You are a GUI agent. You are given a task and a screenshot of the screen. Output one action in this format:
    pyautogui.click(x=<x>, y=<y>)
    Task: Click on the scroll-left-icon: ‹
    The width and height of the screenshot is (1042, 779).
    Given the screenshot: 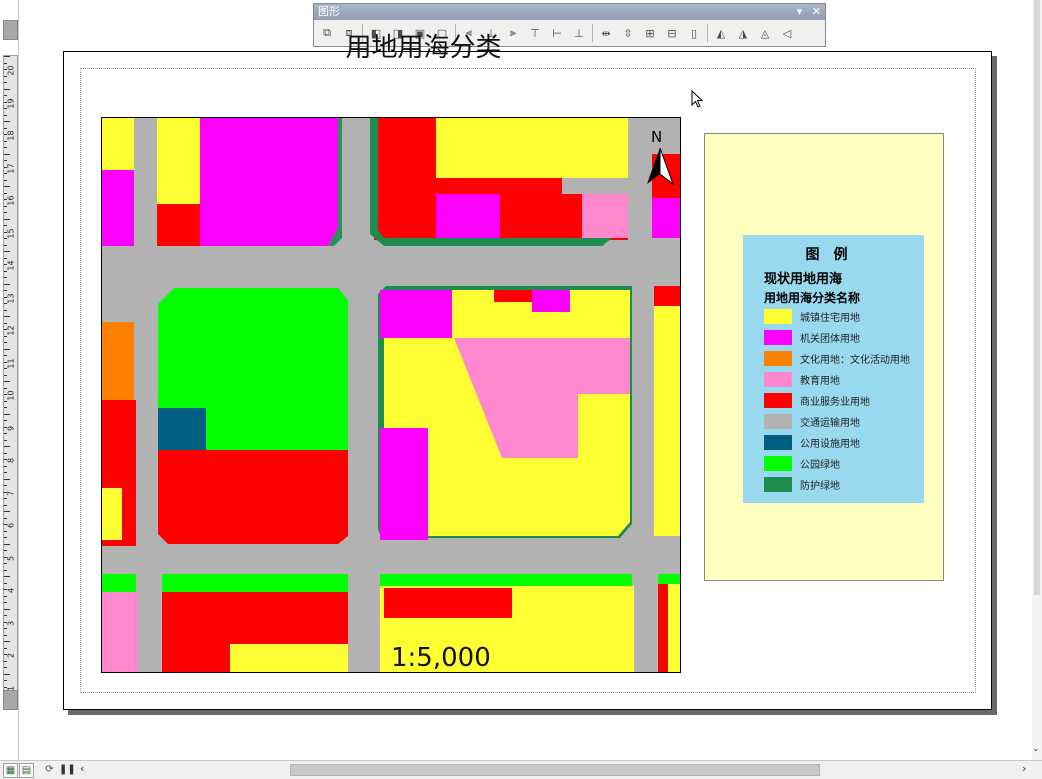 What is the action you would take?
    pyautogui.click(x=82, y=768)
    